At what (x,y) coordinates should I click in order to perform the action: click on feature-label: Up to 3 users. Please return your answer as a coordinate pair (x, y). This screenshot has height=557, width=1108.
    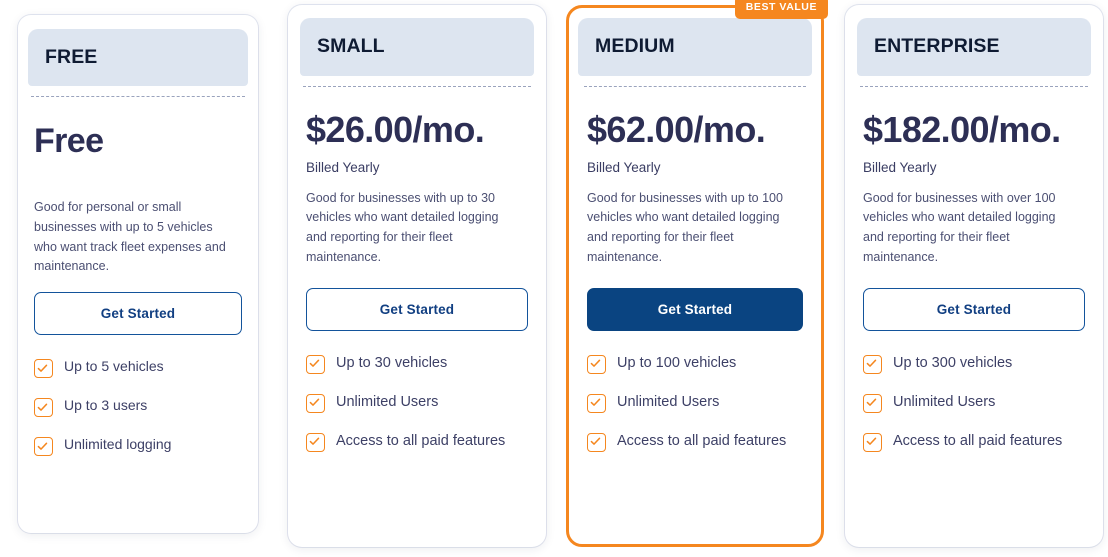
    Looking at the image, I should click on (106, 405).